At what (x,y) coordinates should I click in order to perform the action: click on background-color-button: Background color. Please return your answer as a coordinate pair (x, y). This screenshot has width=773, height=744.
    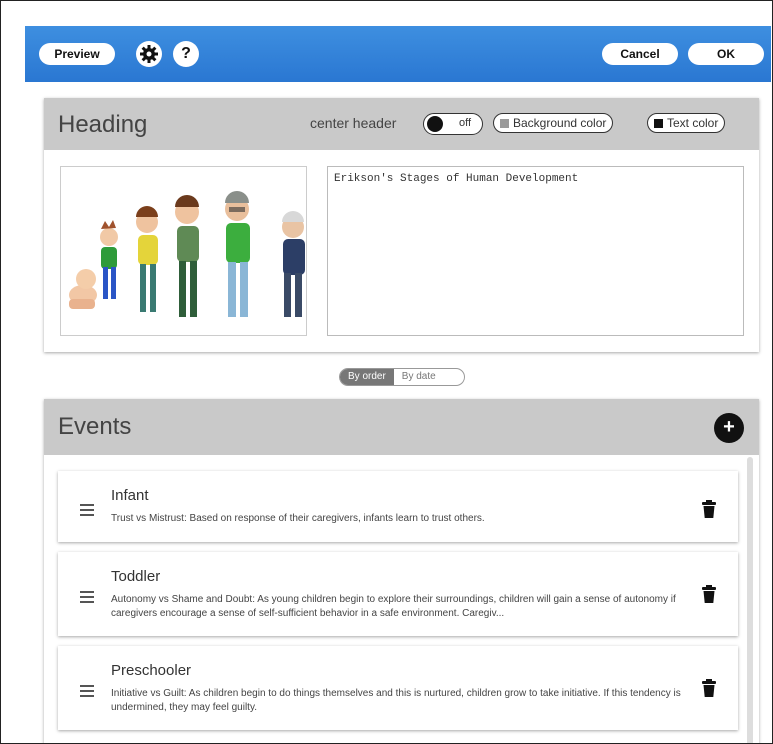
    Looking at the image, I should click on (553, 123).